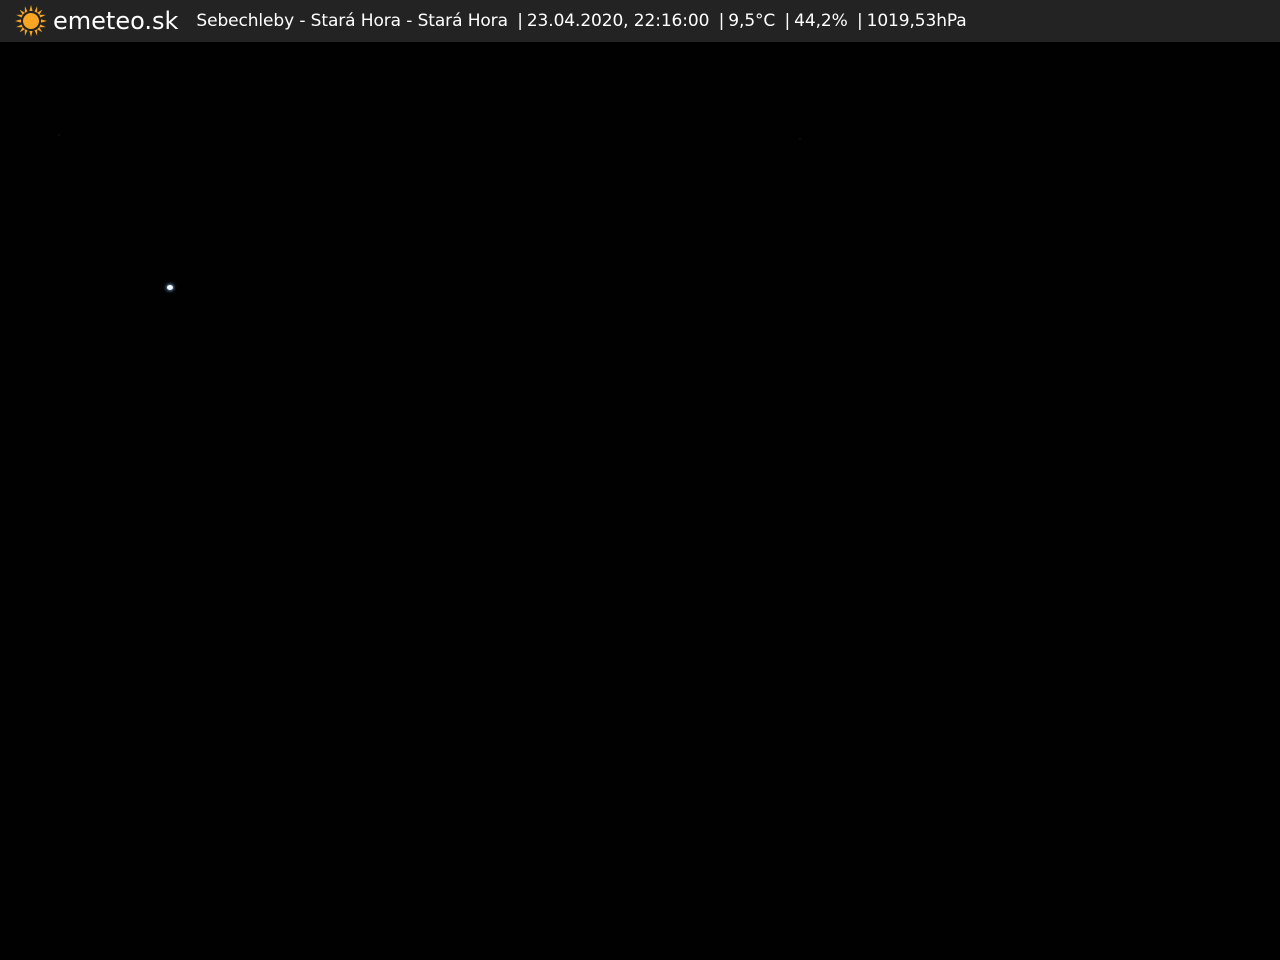  I want to click on humidity-value: 44,2%, so click(821, 21).